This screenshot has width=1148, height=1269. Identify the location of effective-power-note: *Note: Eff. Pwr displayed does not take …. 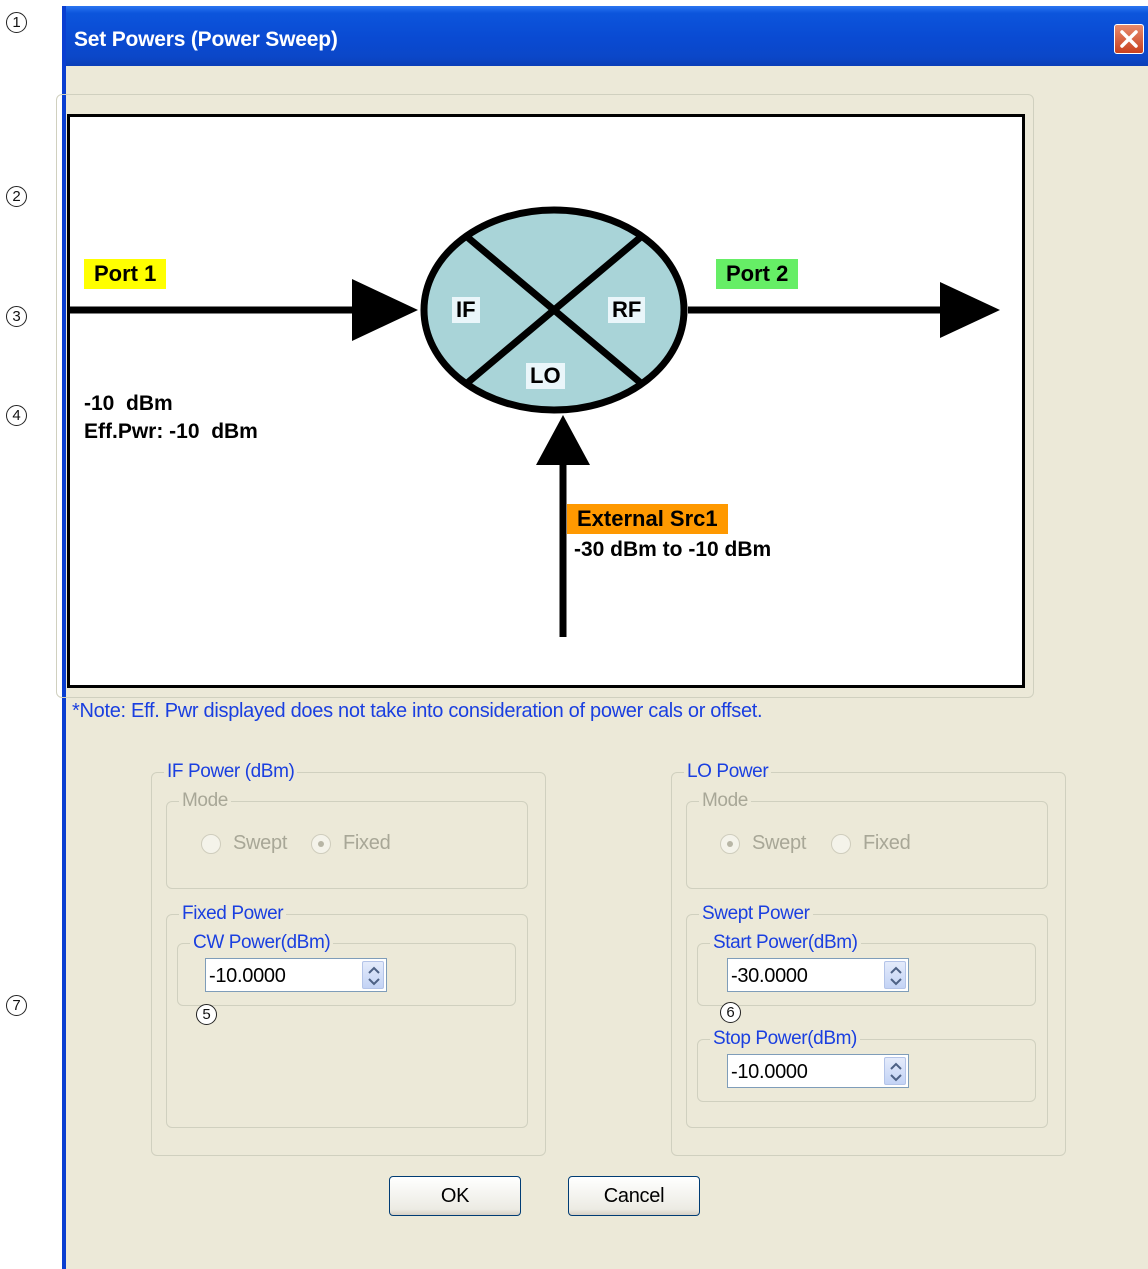
(417, 711).